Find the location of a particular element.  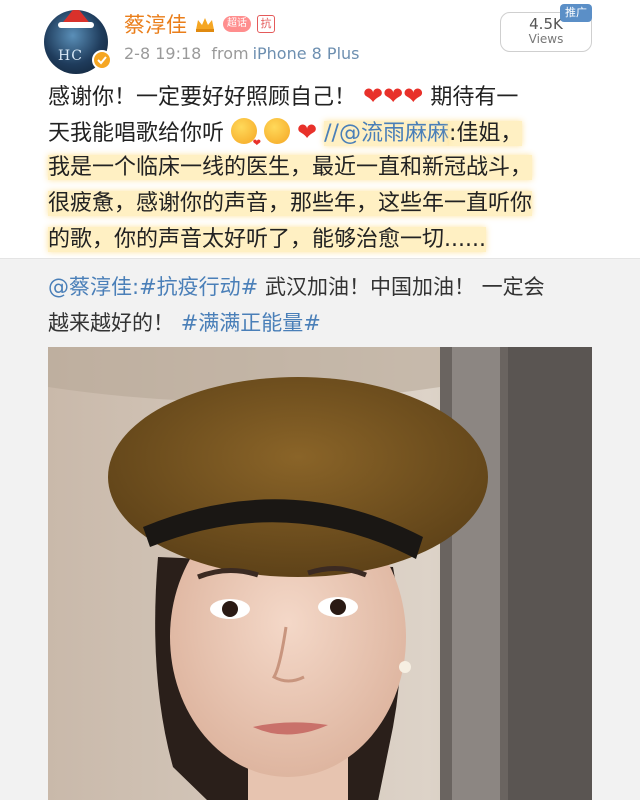

mention-link: //@流雨麻麻 is located at coordinates (386, 133).